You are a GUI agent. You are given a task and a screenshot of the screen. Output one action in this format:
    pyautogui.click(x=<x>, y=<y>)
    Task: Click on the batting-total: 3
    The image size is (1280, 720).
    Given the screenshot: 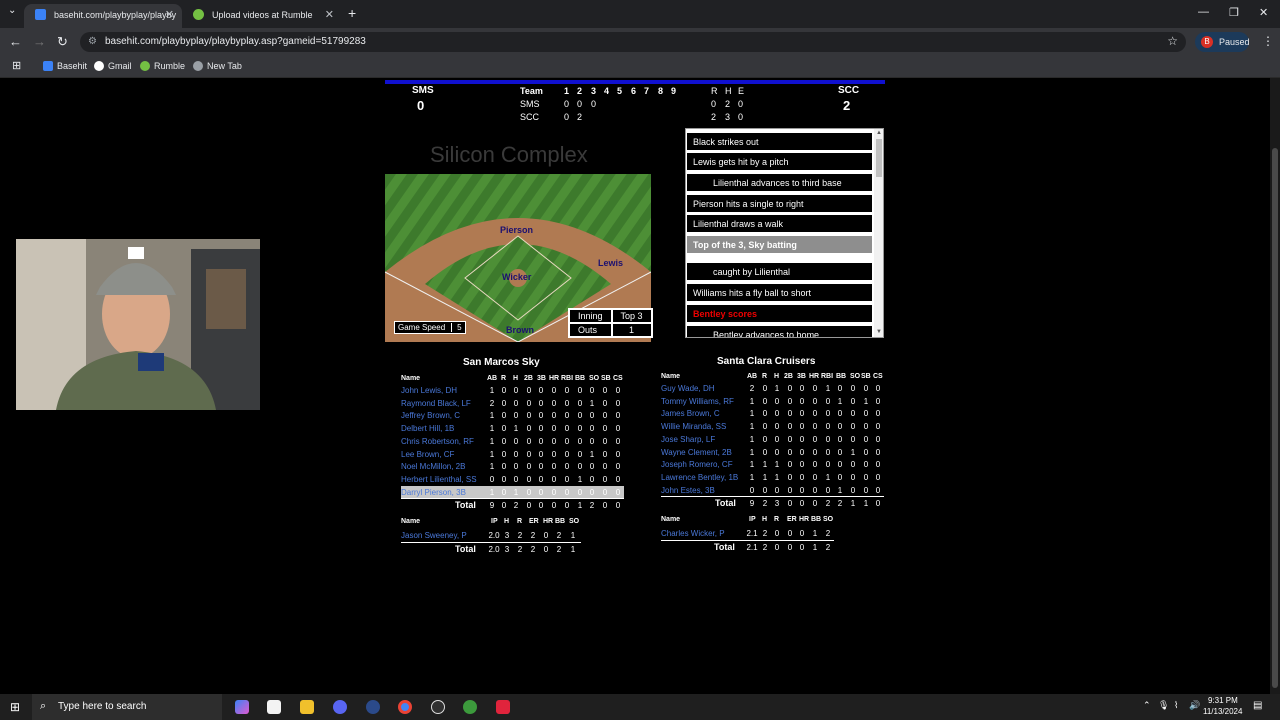 What is the action you would take?
    pyautogui.click(x=777, y=503)
    